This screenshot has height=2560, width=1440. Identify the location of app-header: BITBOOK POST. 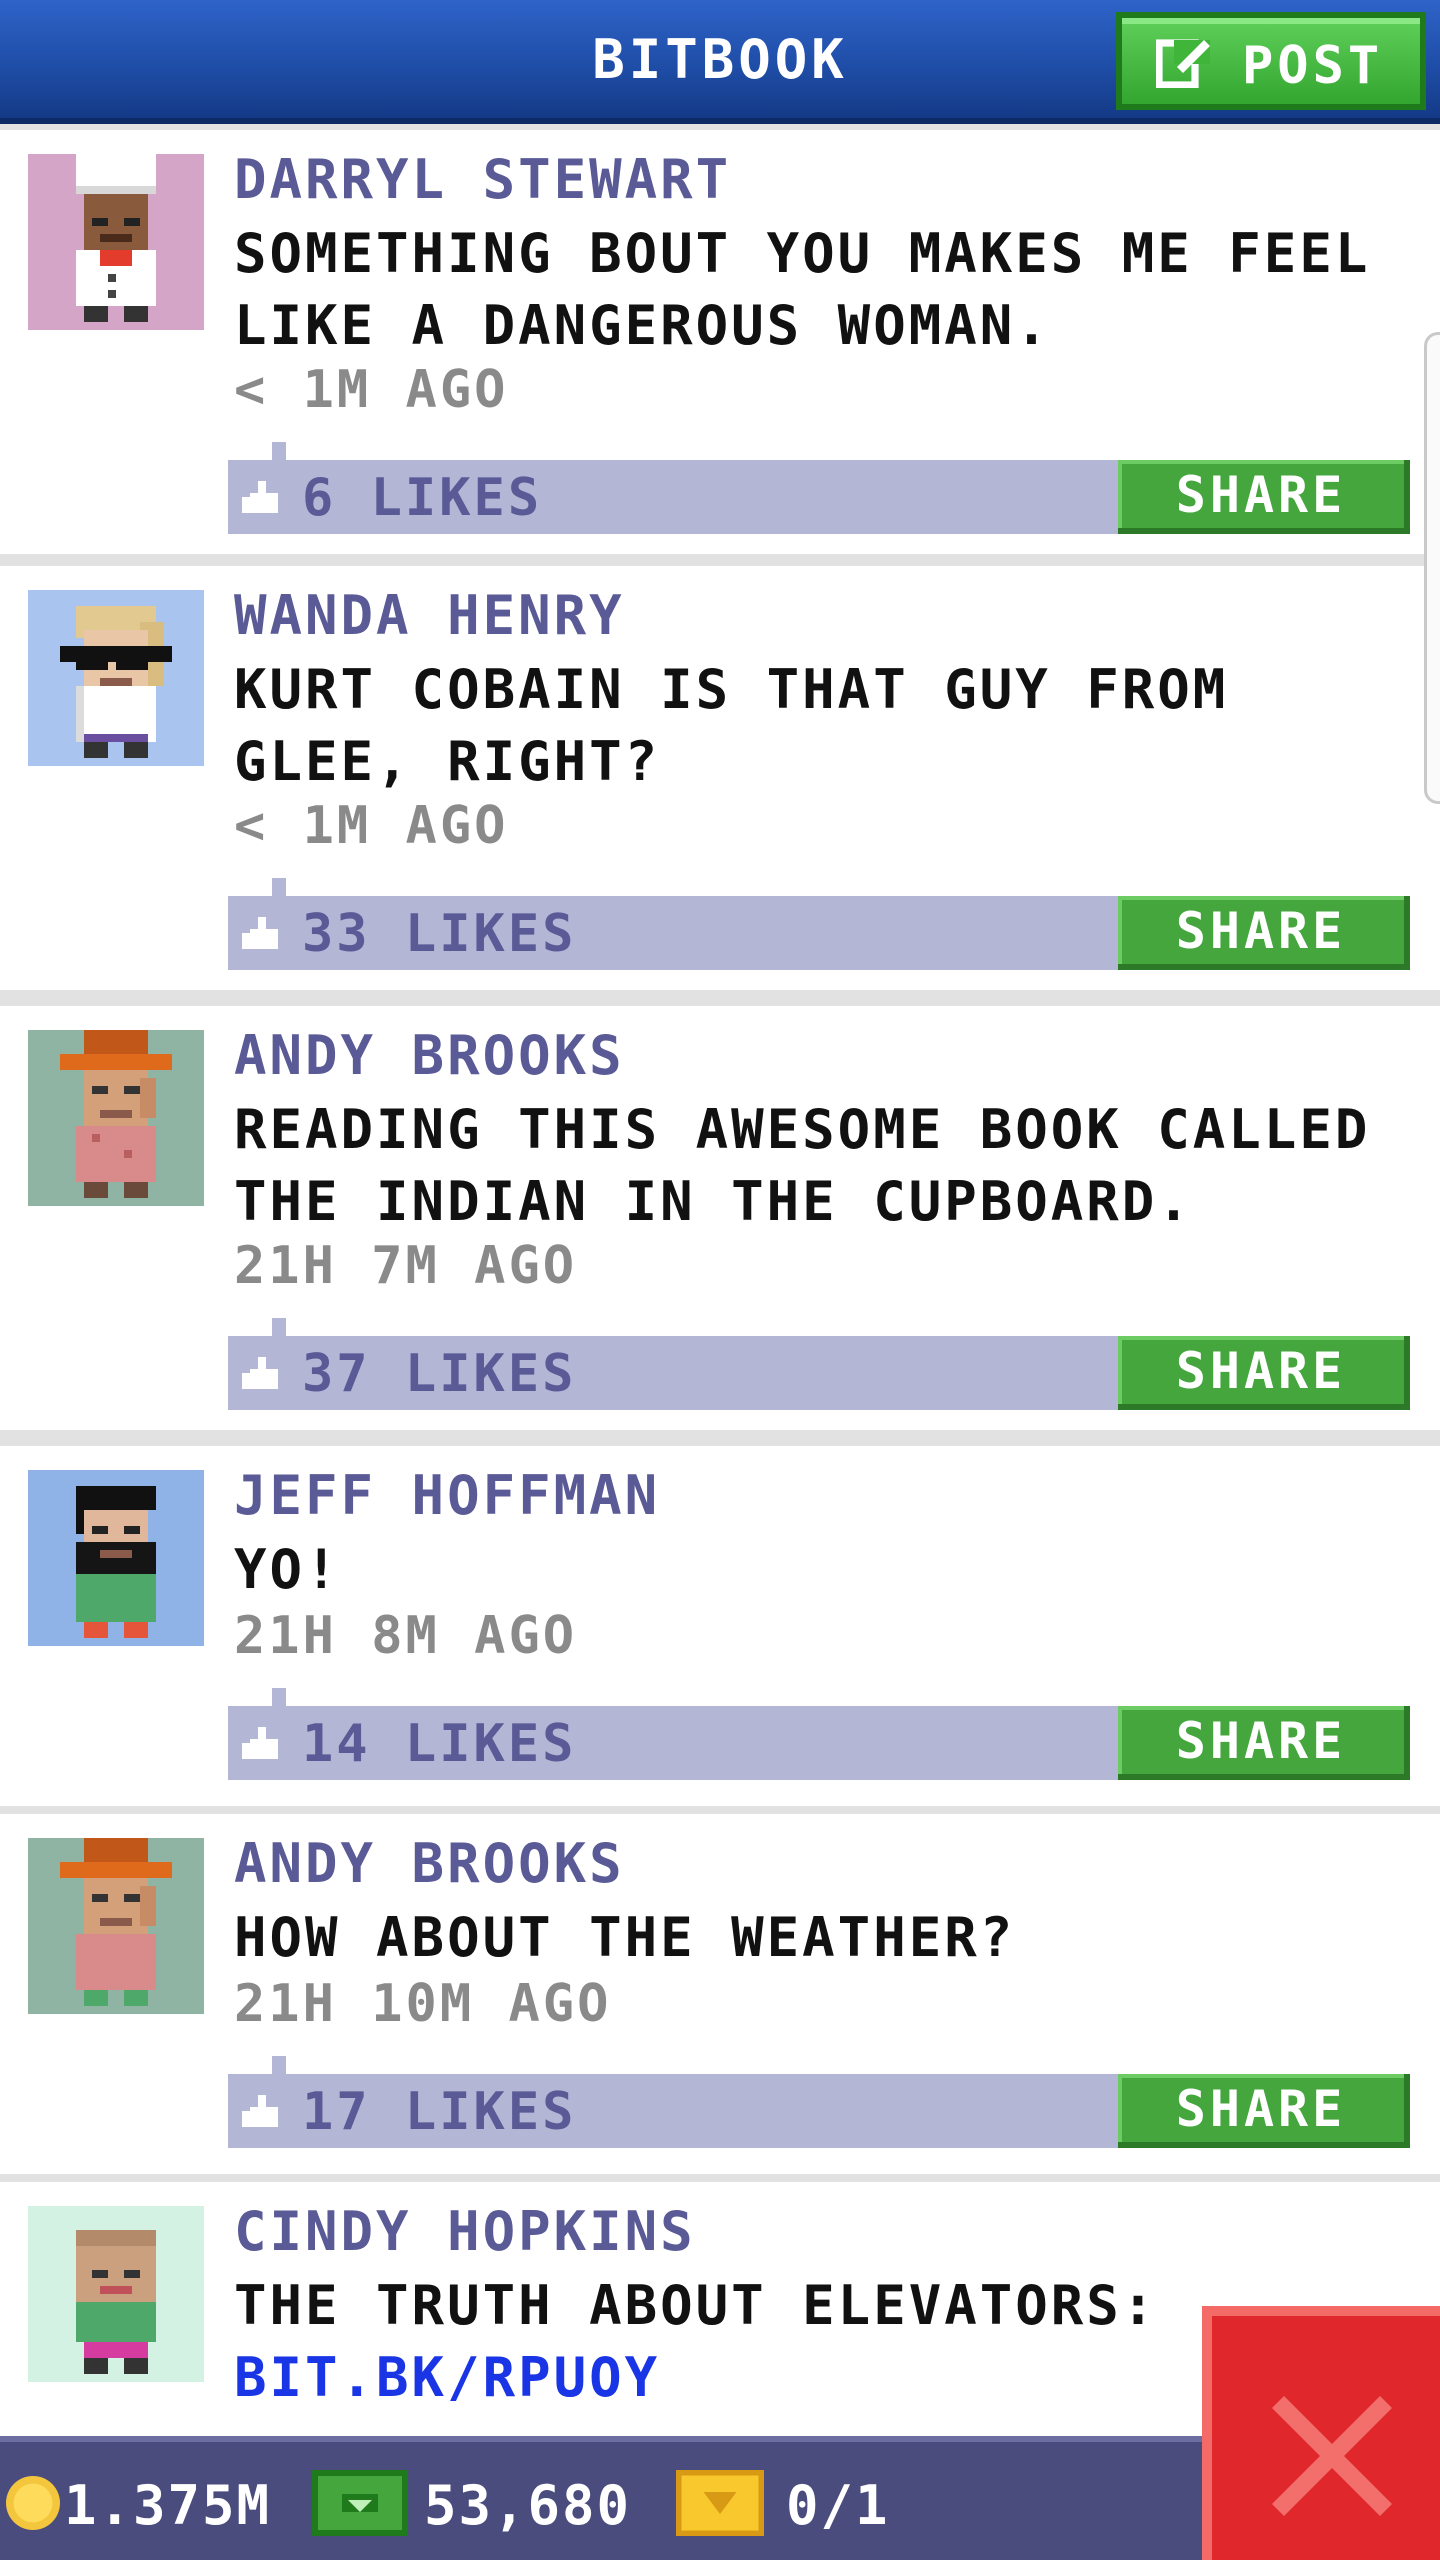
(720, 62).